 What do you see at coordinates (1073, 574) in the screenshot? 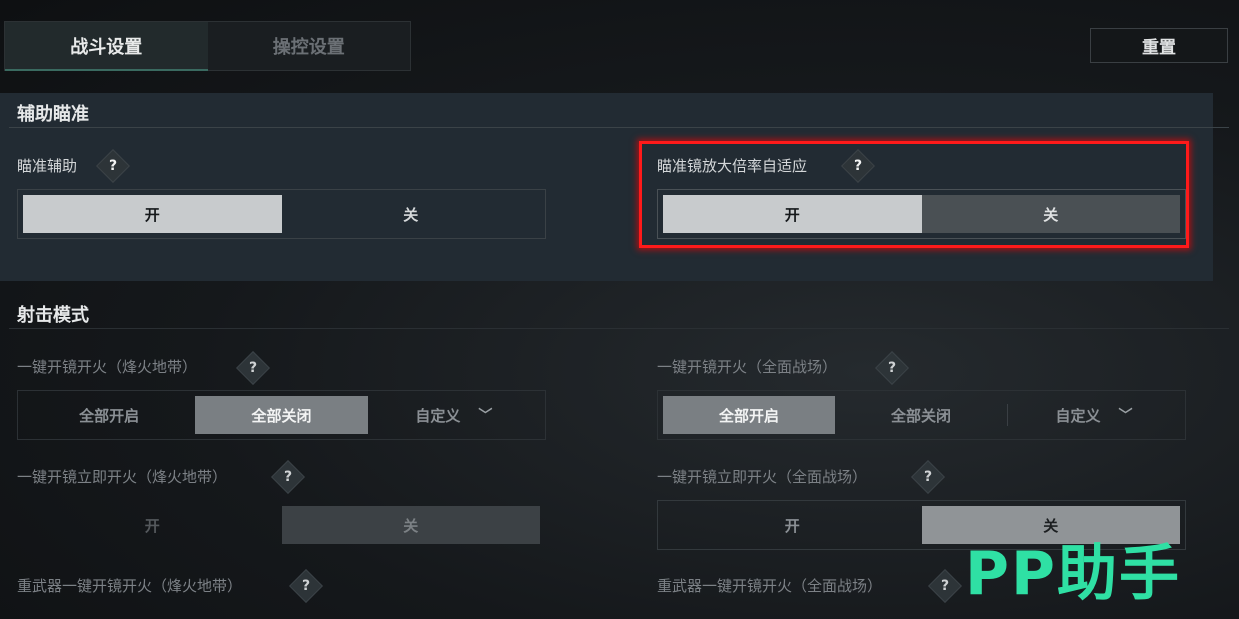
I see `watermark-logo: PP助手` at bounding box center [1073, 574].